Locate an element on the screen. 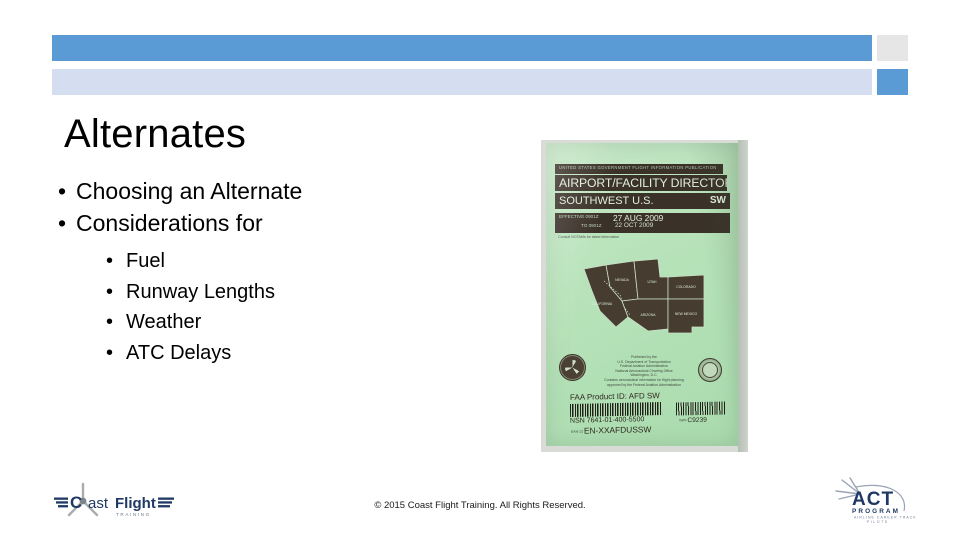  list-item-label: ATC Delays is located at coordinates (179, 352).